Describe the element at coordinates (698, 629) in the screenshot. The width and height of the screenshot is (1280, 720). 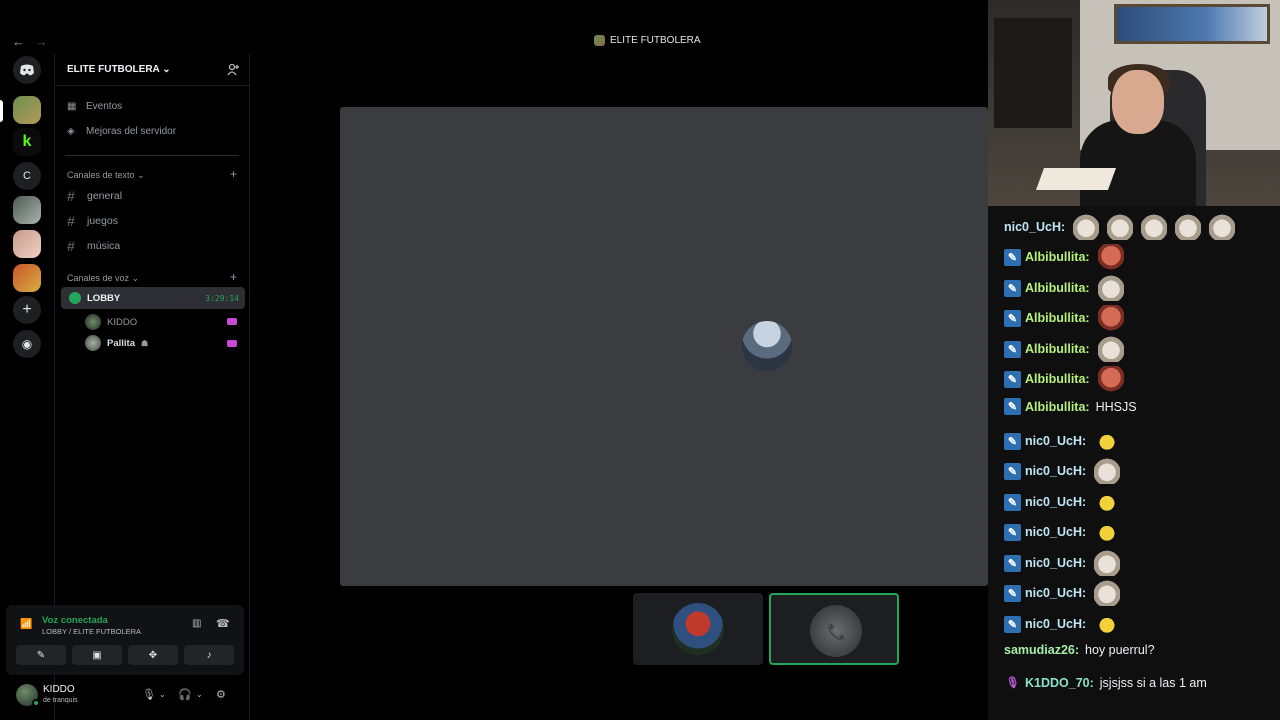
I see `participant-tile` at that location.